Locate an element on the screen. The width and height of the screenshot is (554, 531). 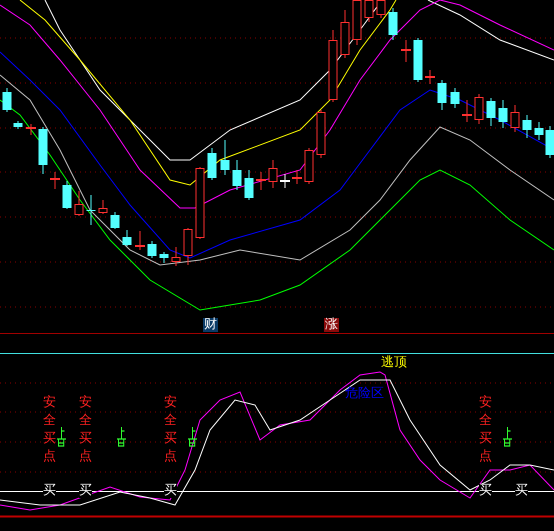
finance-marker: 财 is located at coordinates (210, 325).